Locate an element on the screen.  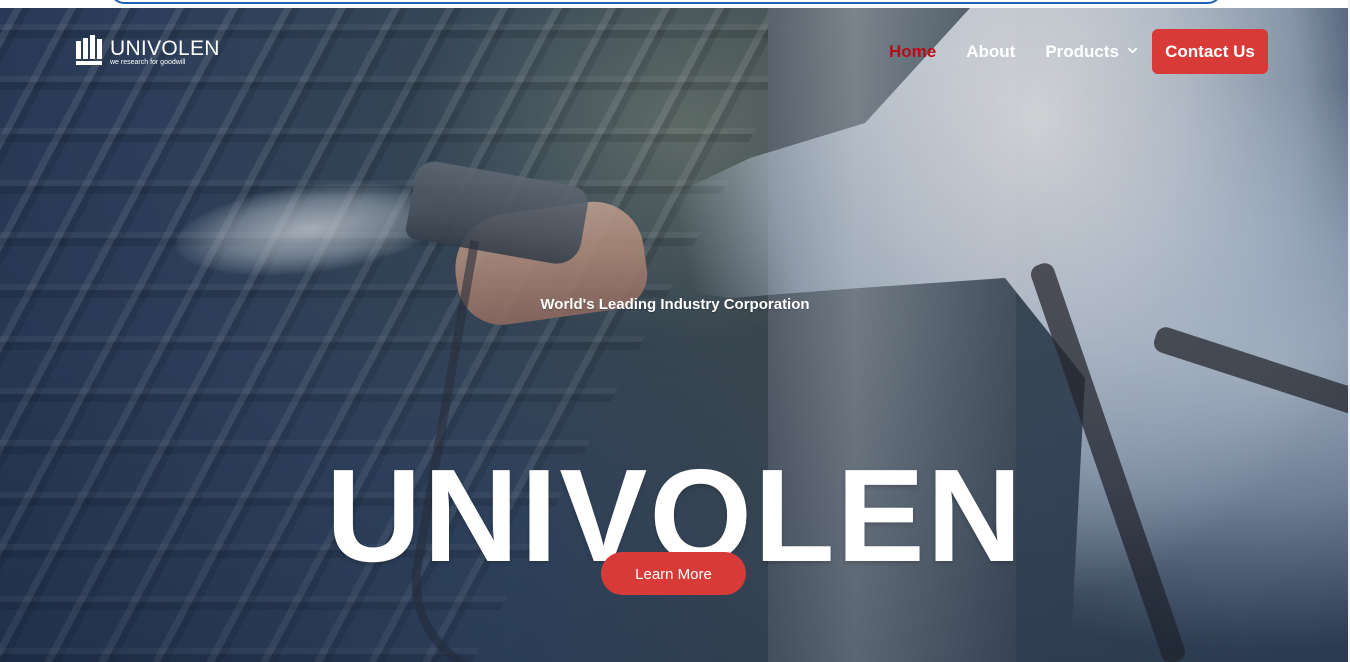
contact-us-button: Contact Us is located at coordinates (1210, 51).